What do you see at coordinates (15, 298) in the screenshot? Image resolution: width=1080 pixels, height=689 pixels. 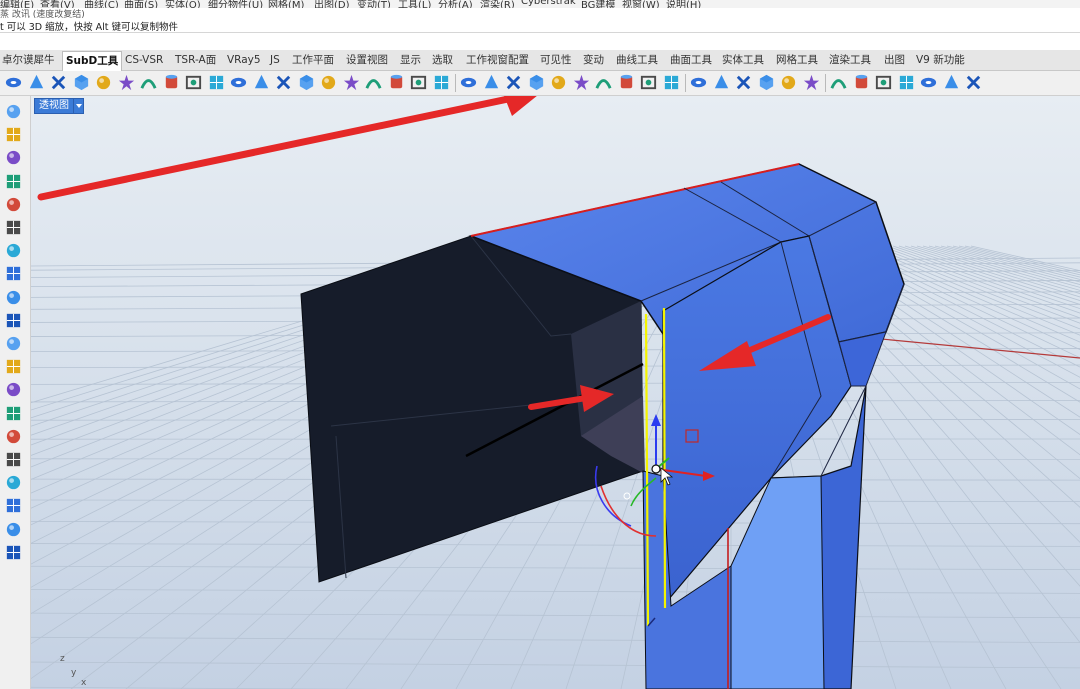 I see `point-icon` at bounding box center [15, 298].